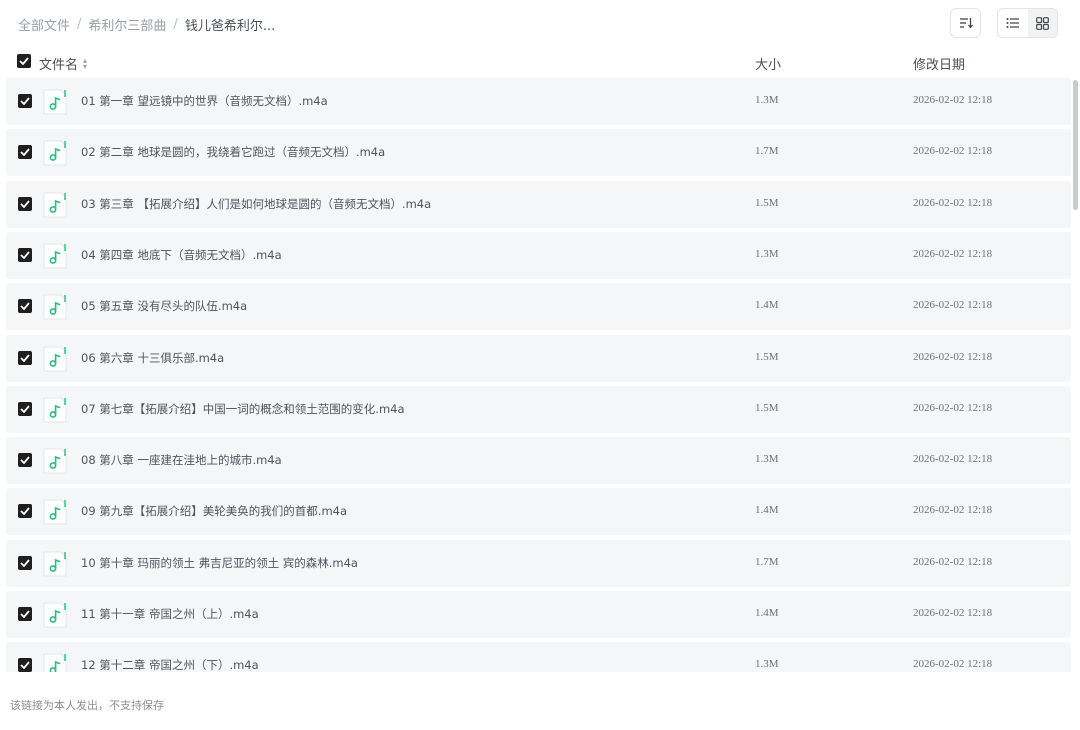  Describe the element at coordinates (204, 101) in the screenshot. I see `file-name: 01 第一章 望远镜中的世界（音频无文档）.m4a` at that location.